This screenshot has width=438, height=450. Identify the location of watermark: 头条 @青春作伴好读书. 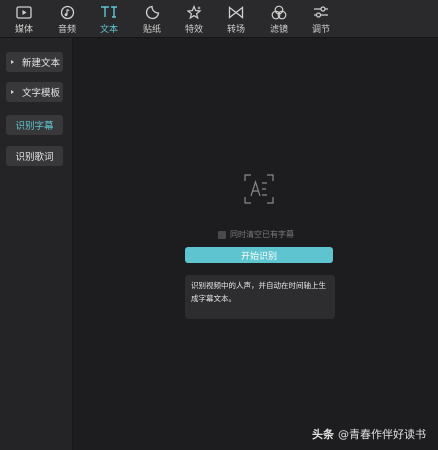
(369, 434).